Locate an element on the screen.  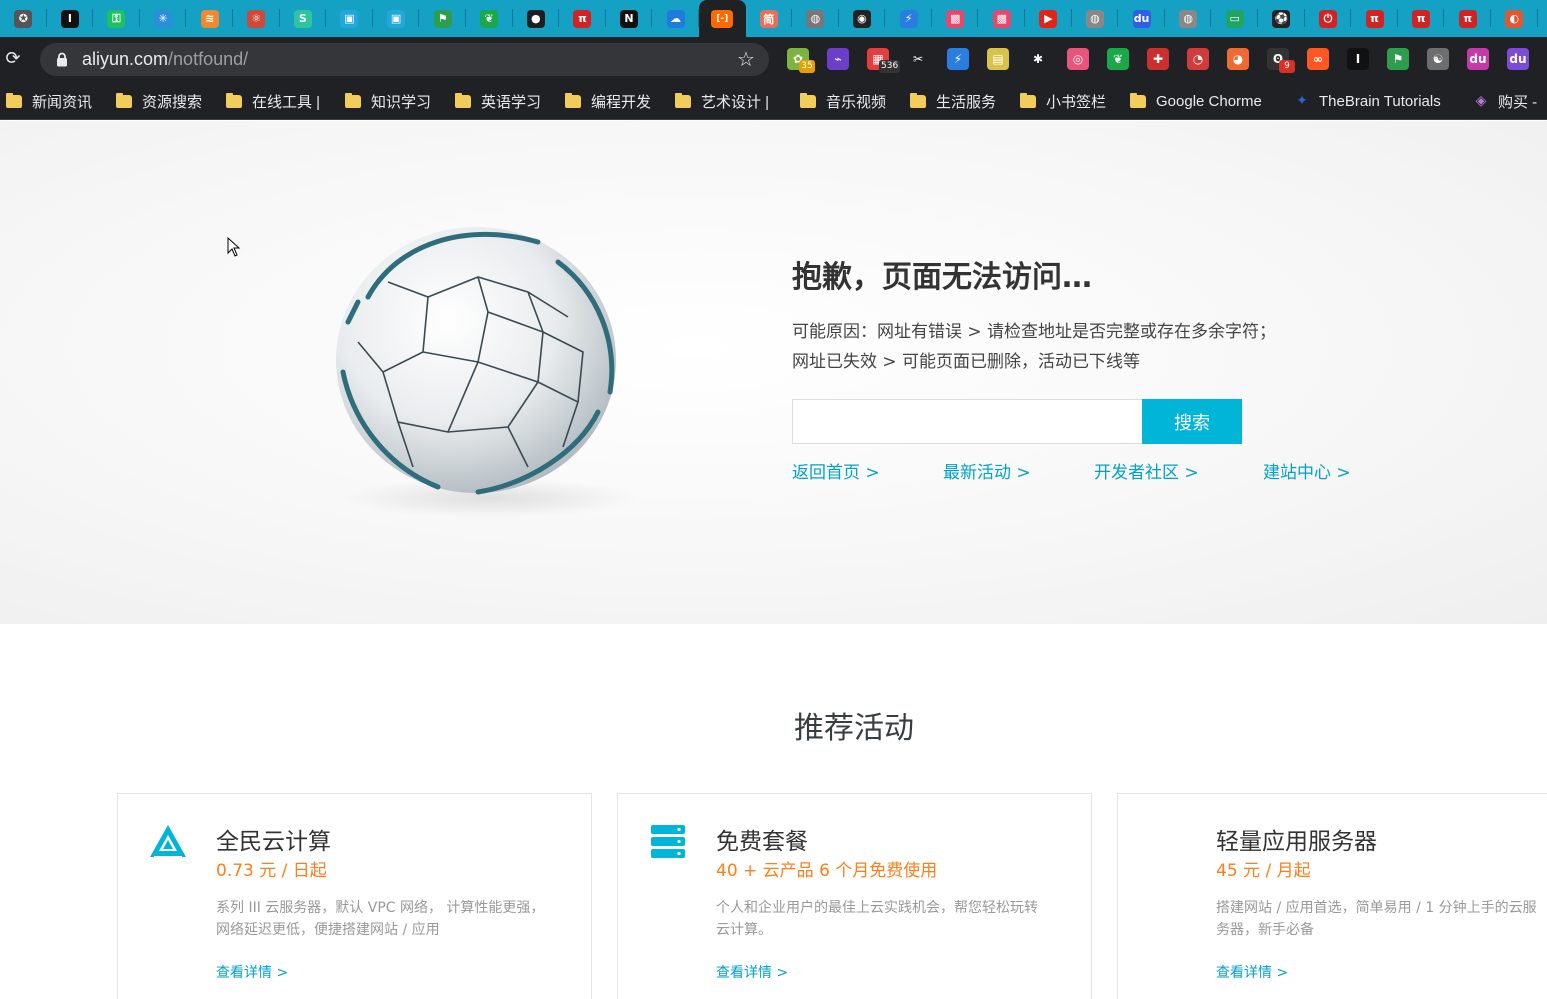
aliyun-icon: [-] is located at coordinates (722, 18).